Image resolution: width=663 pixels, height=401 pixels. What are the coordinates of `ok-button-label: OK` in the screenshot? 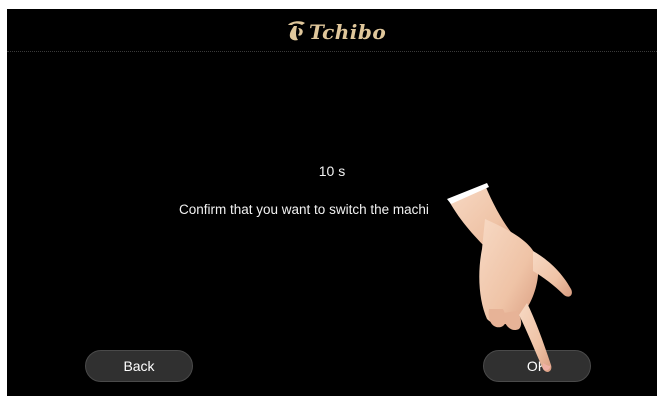 It's located at (537, 366).